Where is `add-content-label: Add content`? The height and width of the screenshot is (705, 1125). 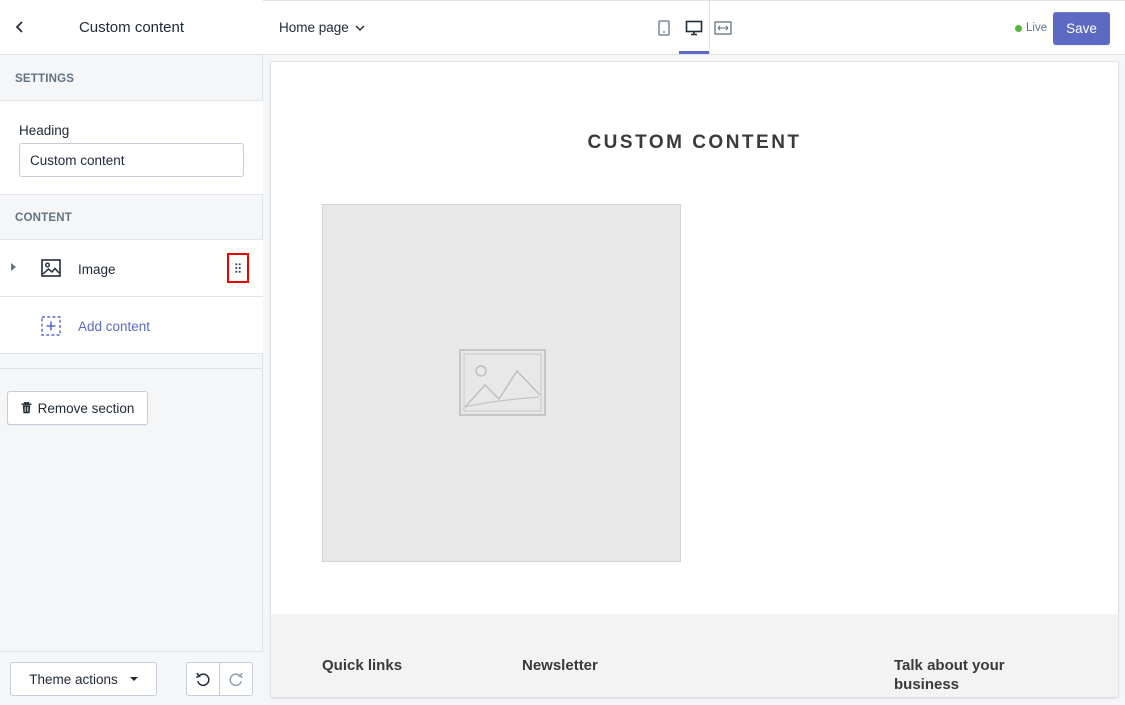
add-content-label: Add content is located at coordinates (114, 326).